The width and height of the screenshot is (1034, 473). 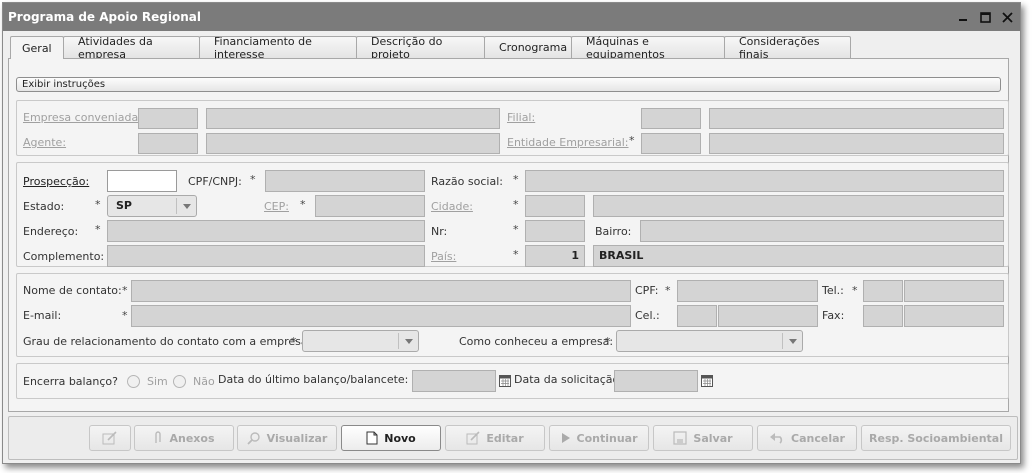 What do you see at coordinates (391, 438) in the screenshot?
I see `novo-button: Novo` at bounding box center [391, 438].